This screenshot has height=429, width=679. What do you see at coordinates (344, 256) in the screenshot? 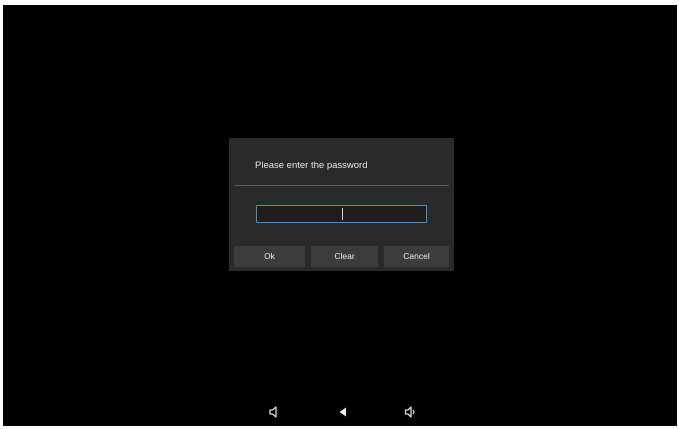
I see `clear-button: Clear` at bounding box center [344, 256].